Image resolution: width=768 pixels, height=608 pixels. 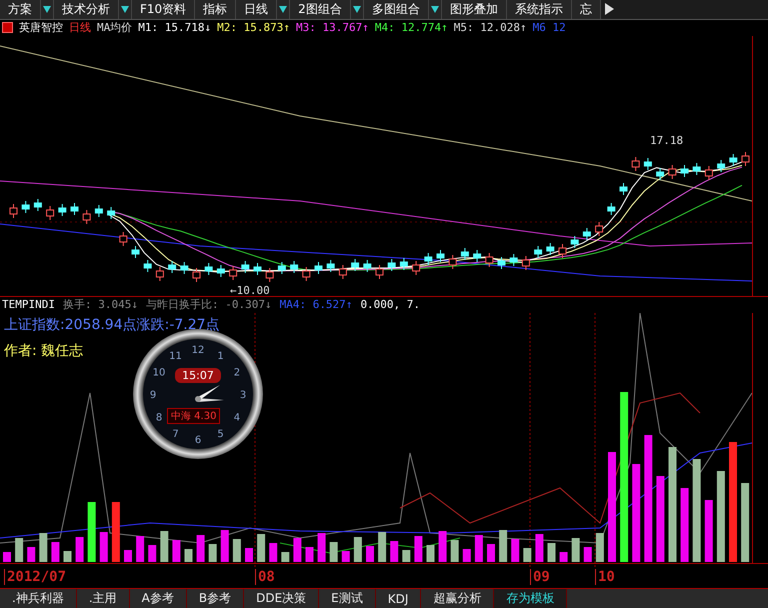 What do you see at coordinates (20, 9) in the screenshot?
I see `menu-item: 方案` at bounding box center [20, 9].